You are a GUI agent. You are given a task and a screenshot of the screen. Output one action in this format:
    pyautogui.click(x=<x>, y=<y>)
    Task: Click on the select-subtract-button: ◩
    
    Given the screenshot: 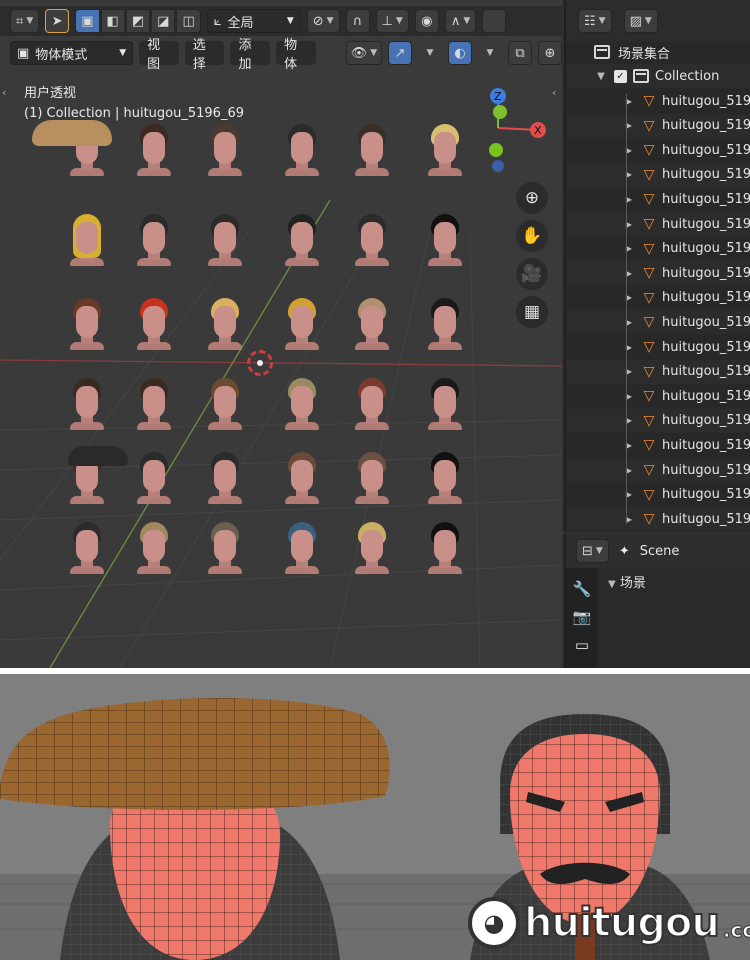 What is the action you would take?
    pyautogui.click(x=138, y=21)
    